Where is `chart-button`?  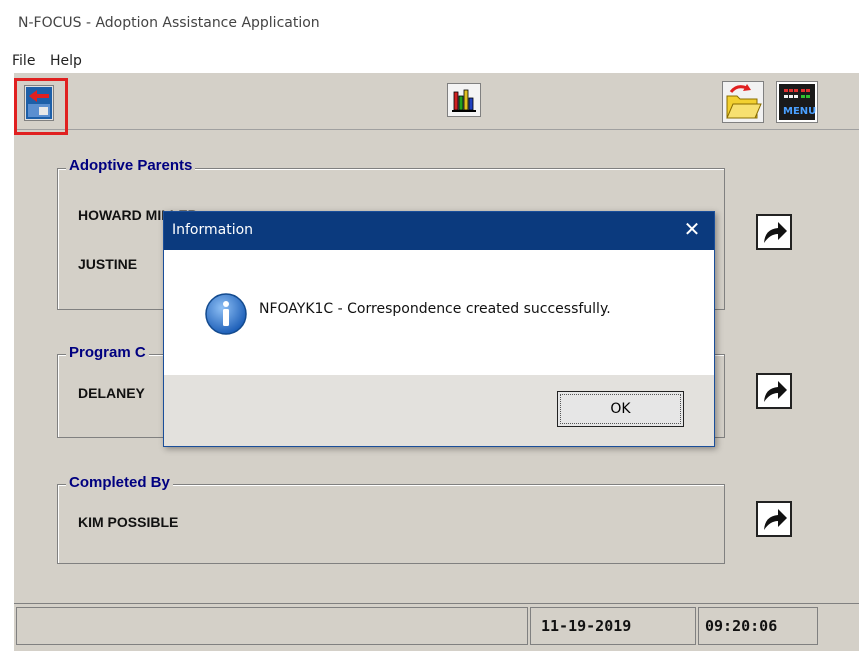
chart-button is located at coordinates (464, 100).